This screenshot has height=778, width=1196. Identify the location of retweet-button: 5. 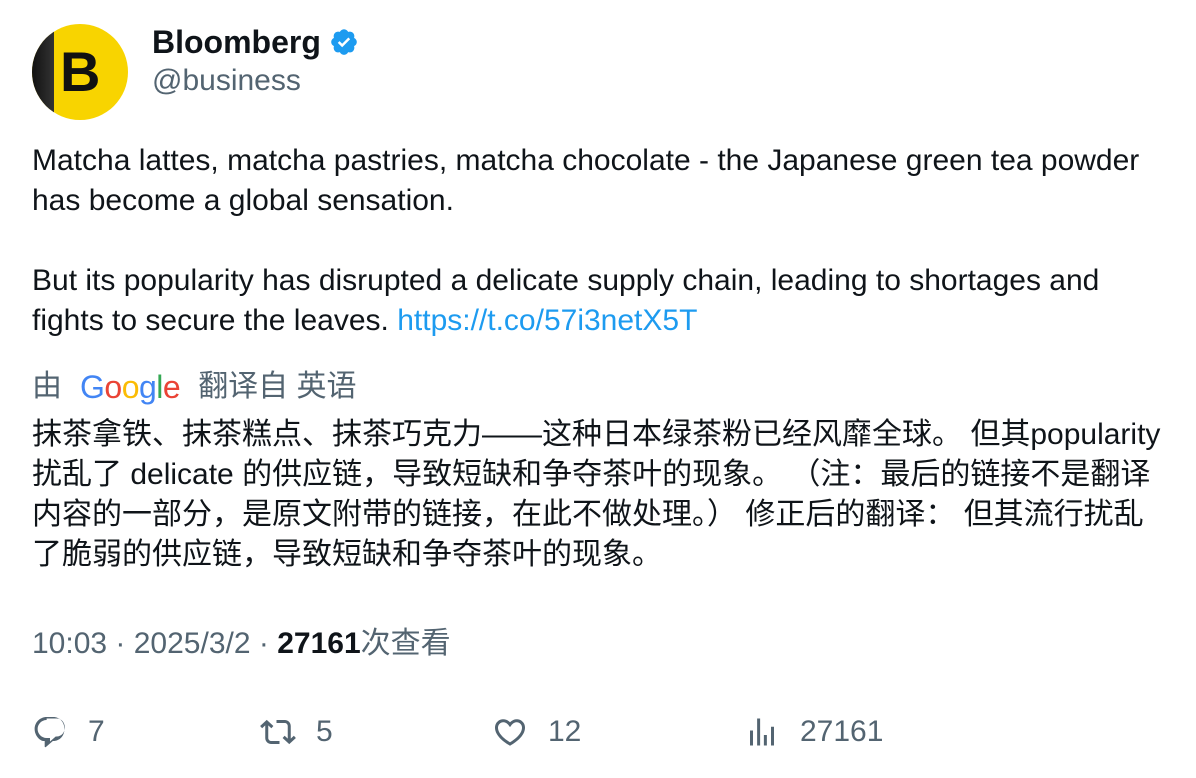
(296, 732).